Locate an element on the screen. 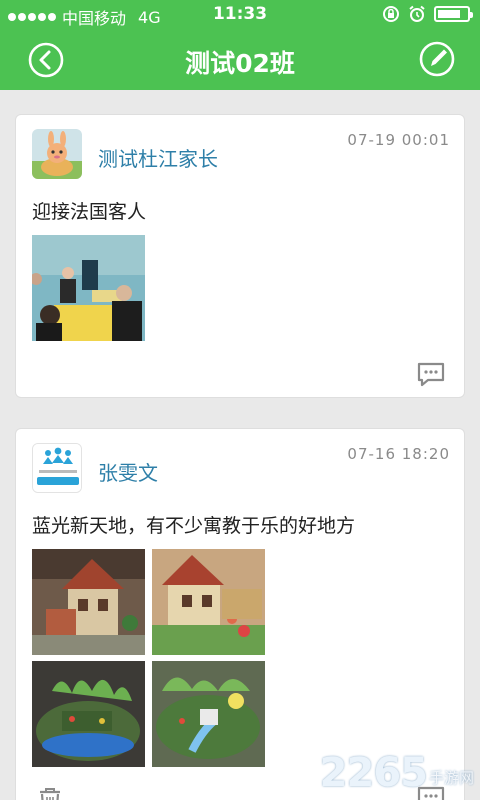 The image size is (480, 800). page-title: 测试02班 is located at coordinates (240, 63).